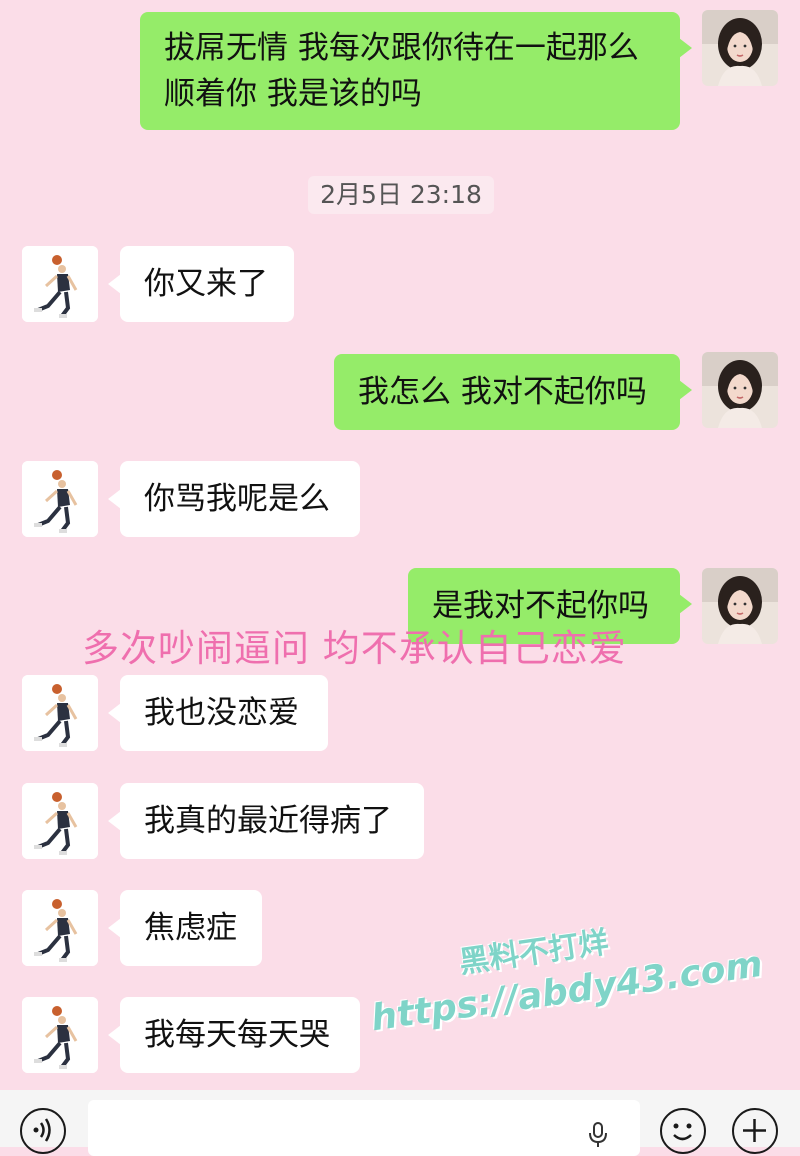 Image resolution: width=800 pixels, height=1156 pixels. I want to click on message-bubble-received: 你又来了, so click(201, 284).